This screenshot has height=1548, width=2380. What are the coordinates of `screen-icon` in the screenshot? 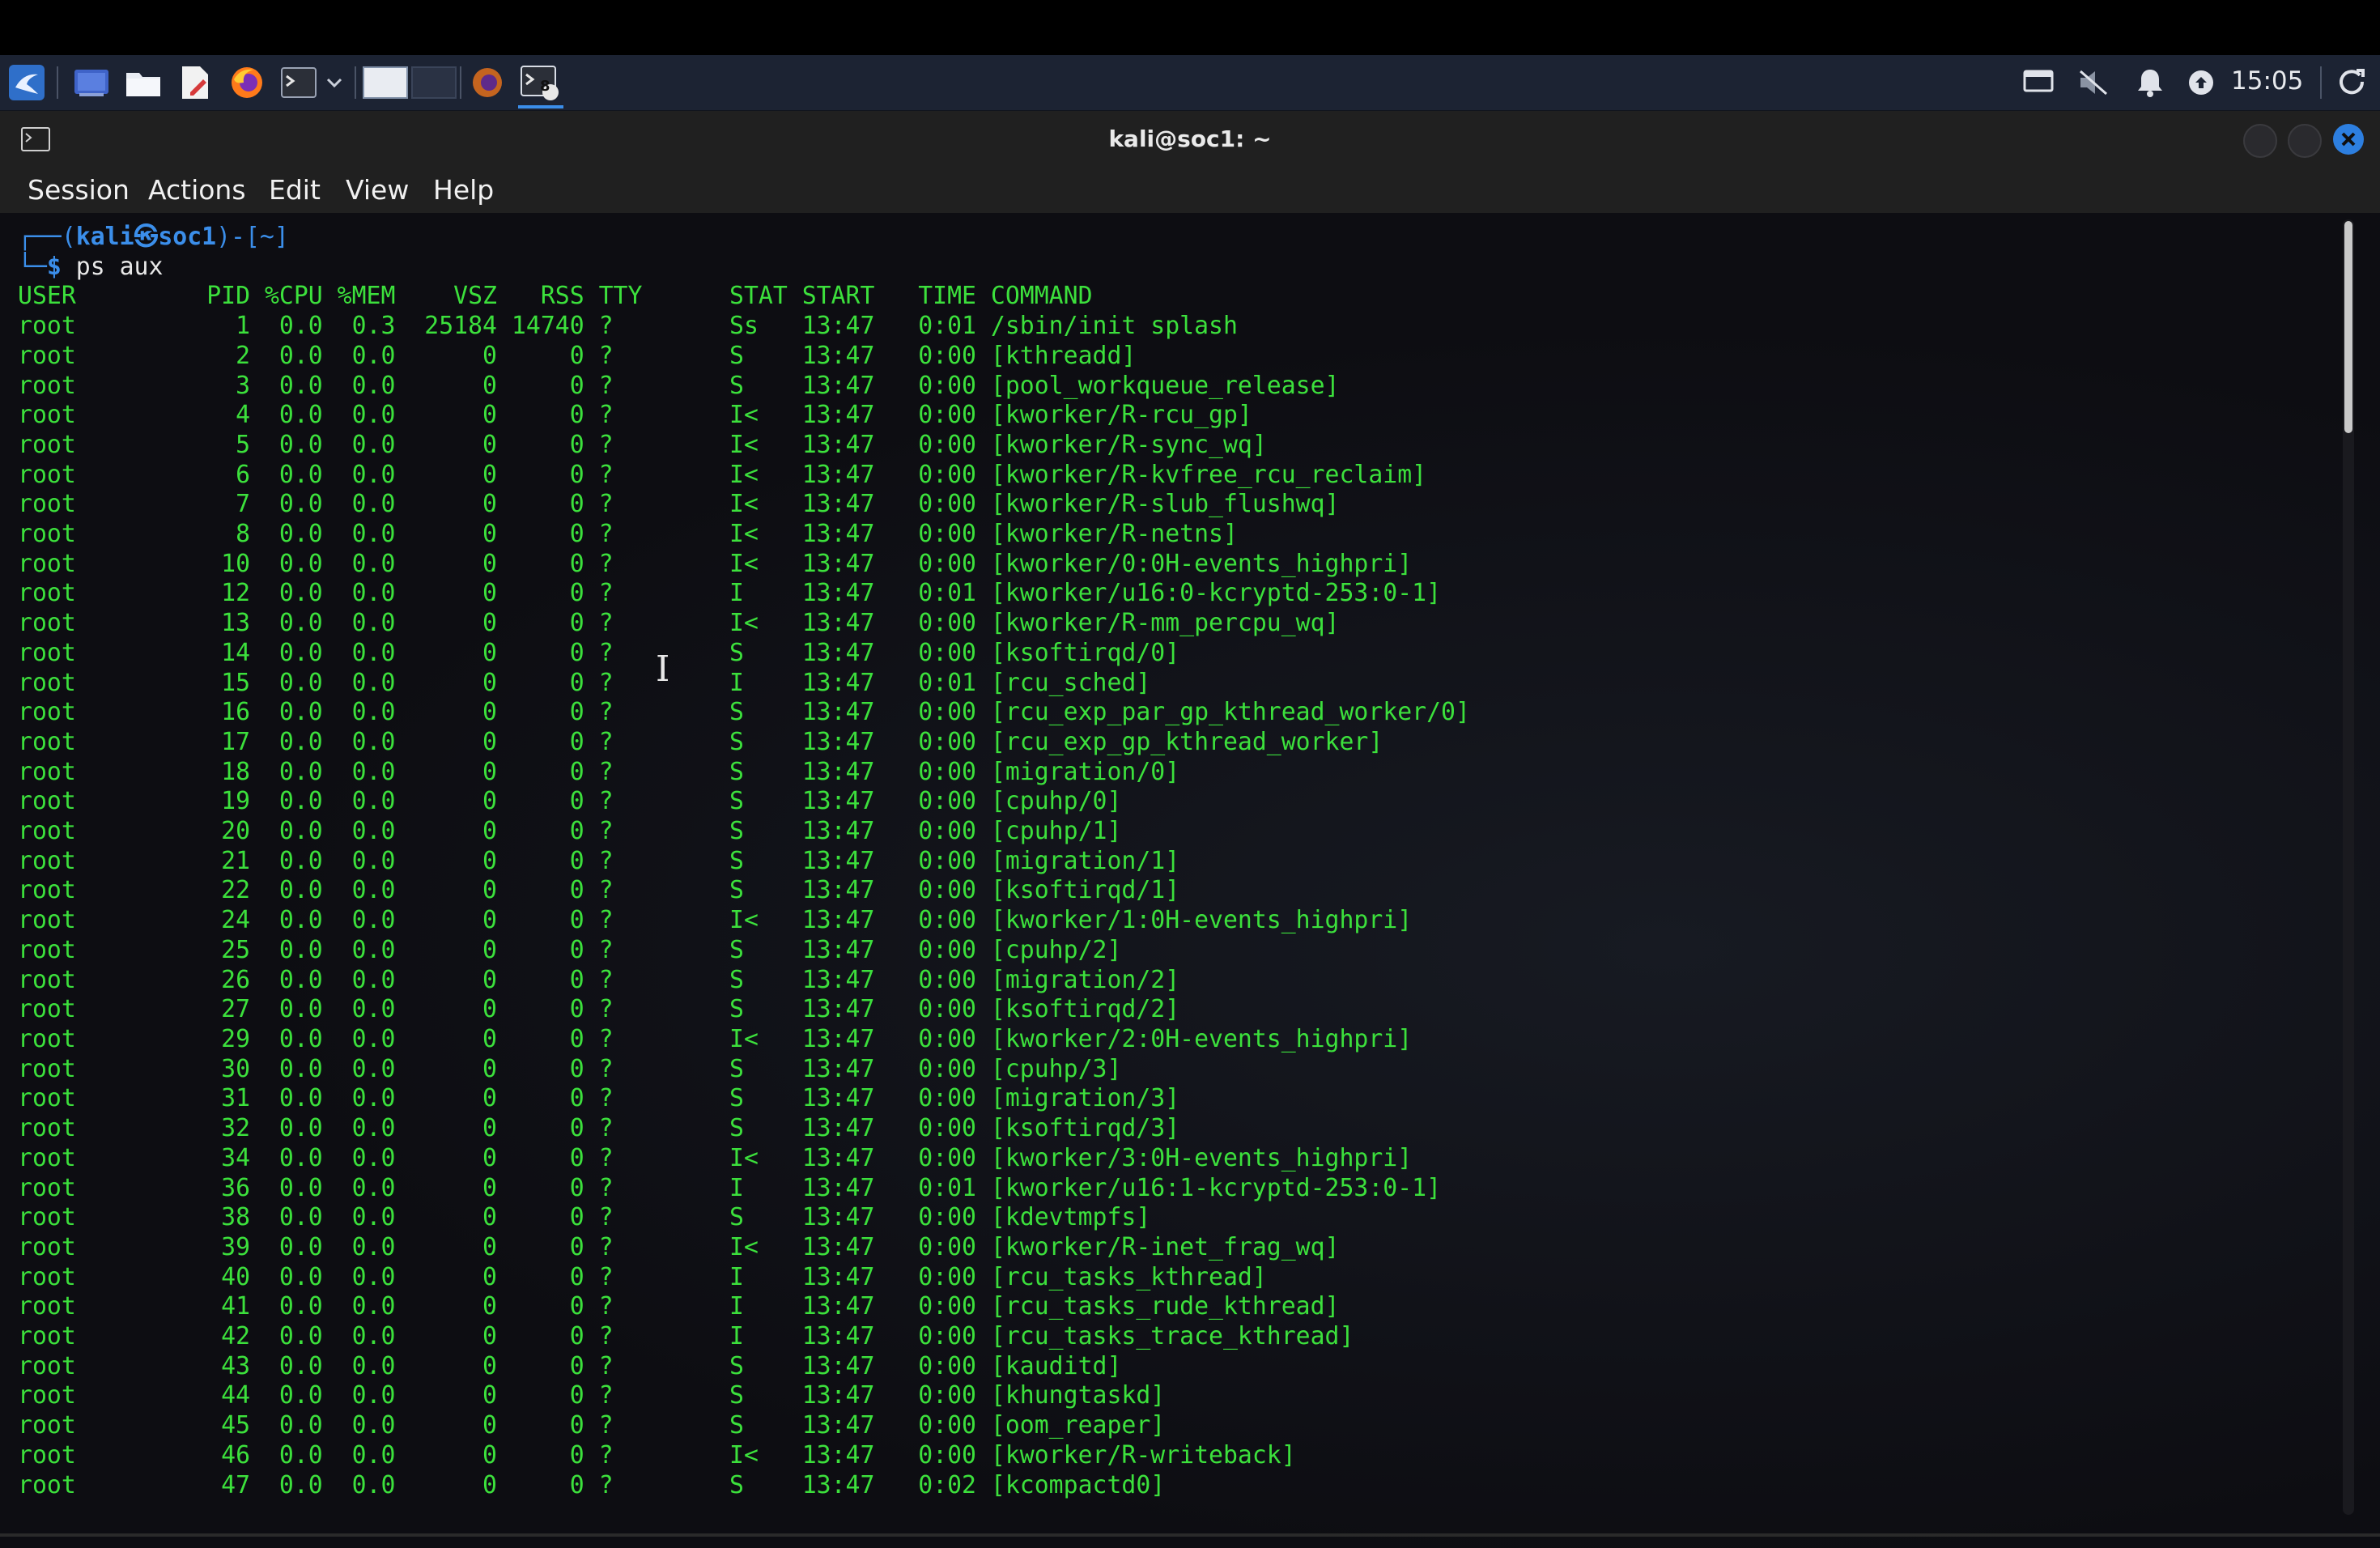 It's located at (2038, 83).